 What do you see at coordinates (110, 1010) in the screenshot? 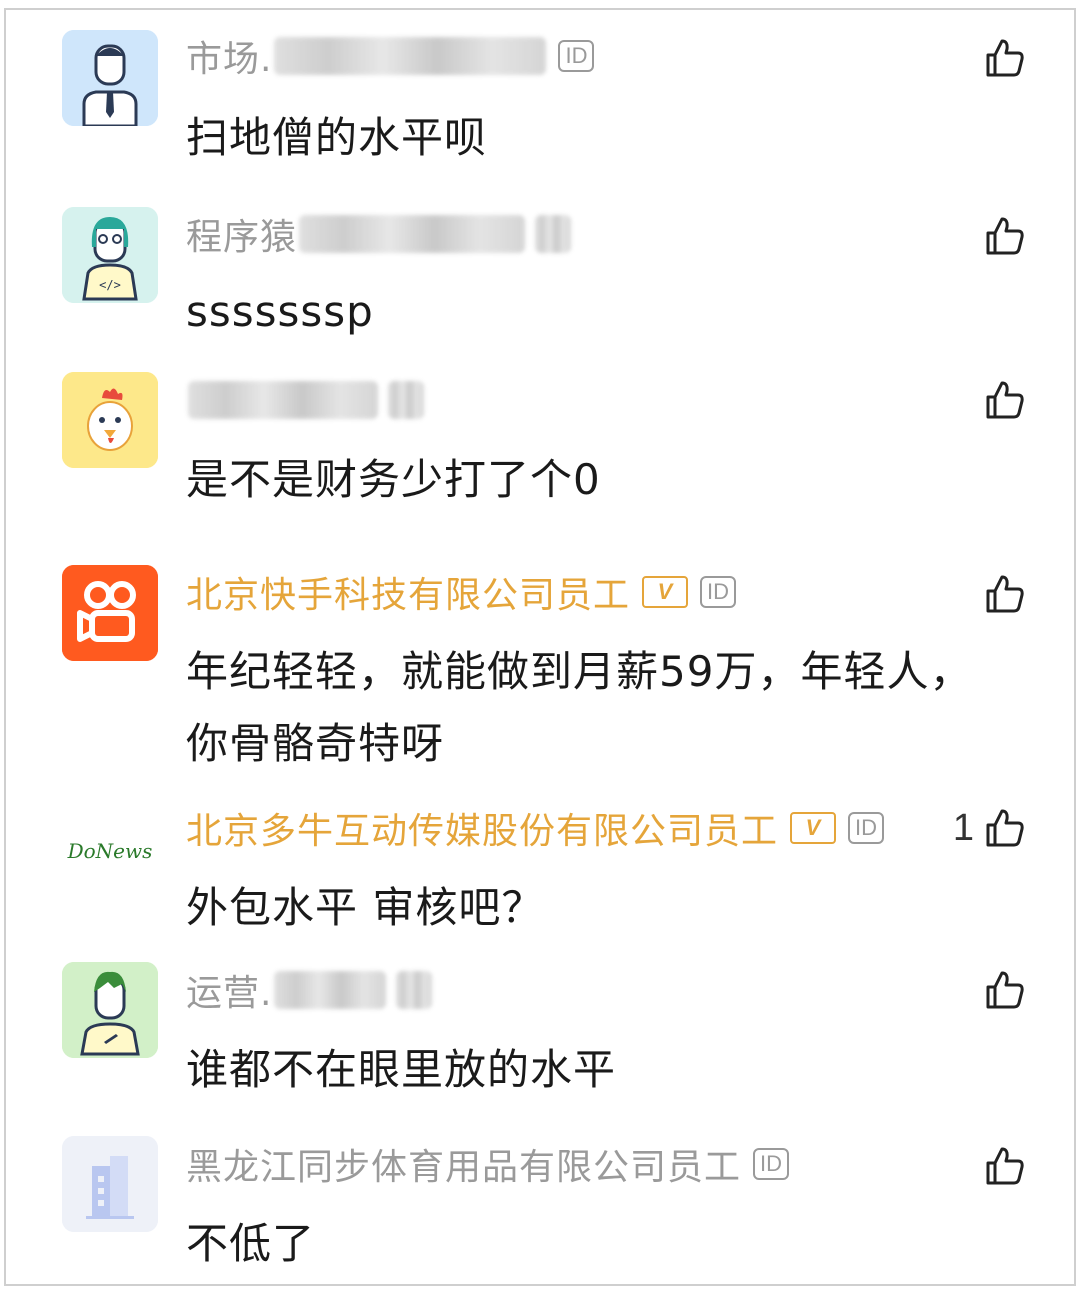
I see `operator-avatar` at bounding box center [110, 1010].